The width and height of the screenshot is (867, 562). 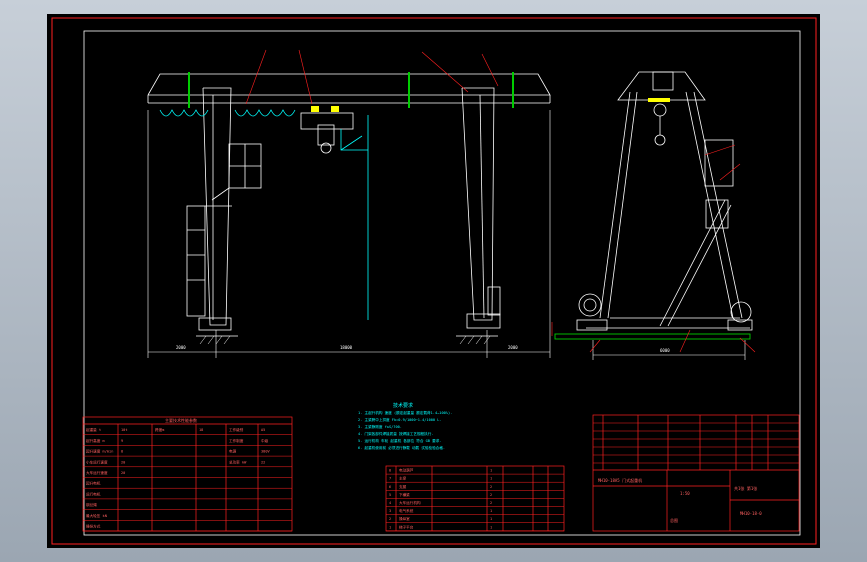 I want to click on parameter-table, so click(x=187, y=474).